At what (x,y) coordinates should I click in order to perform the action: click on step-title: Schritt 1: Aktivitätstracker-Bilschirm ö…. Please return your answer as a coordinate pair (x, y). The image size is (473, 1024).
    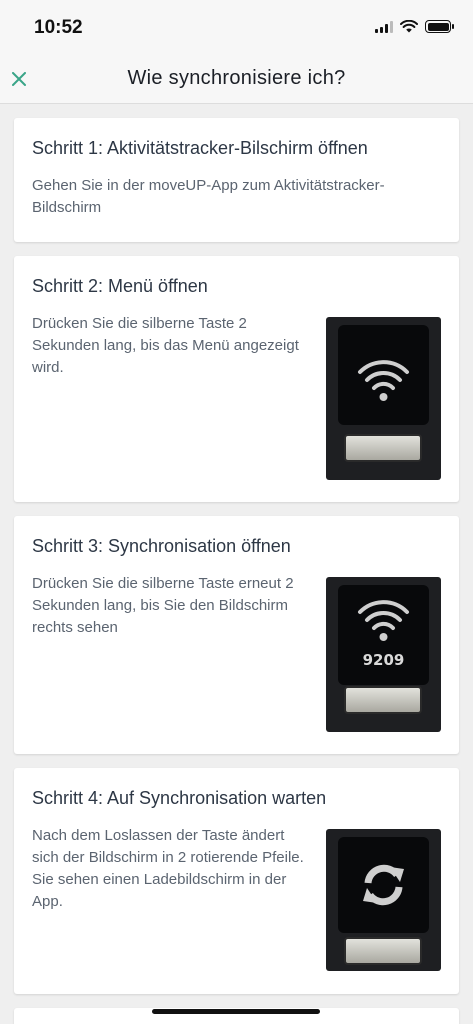
    Looking at the image, I should click on (200, 148).